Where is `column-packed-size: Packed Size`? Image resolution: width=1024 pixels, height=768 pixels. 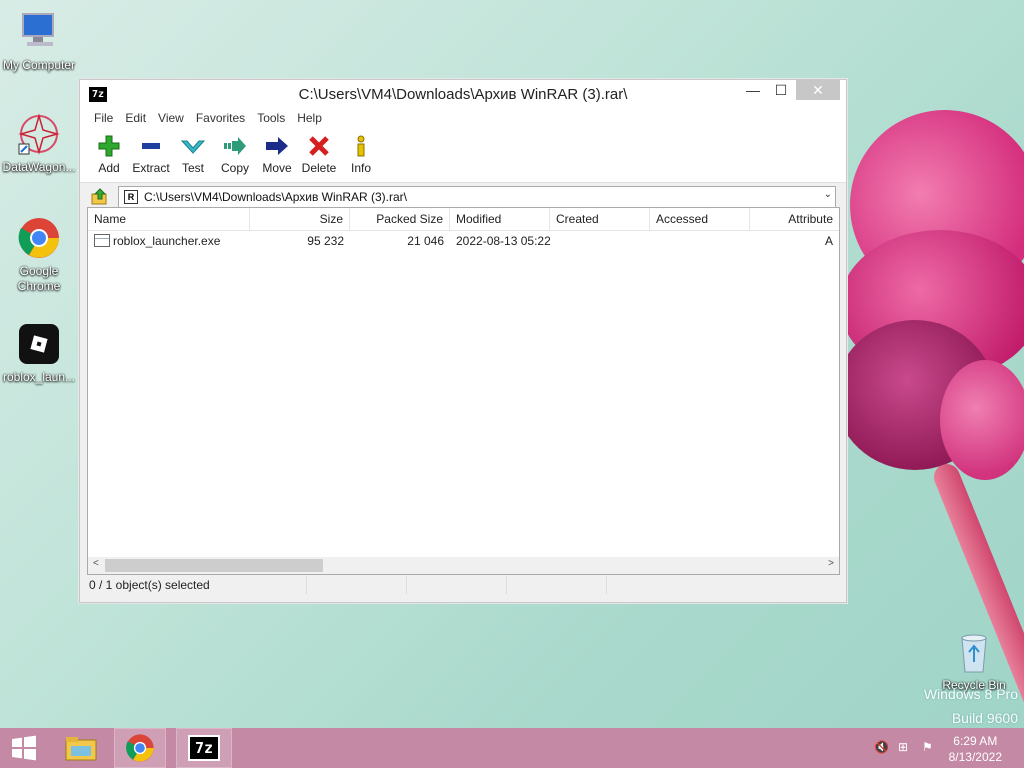 column-packed-size: Packed Size is located at coordinates (400, 219).